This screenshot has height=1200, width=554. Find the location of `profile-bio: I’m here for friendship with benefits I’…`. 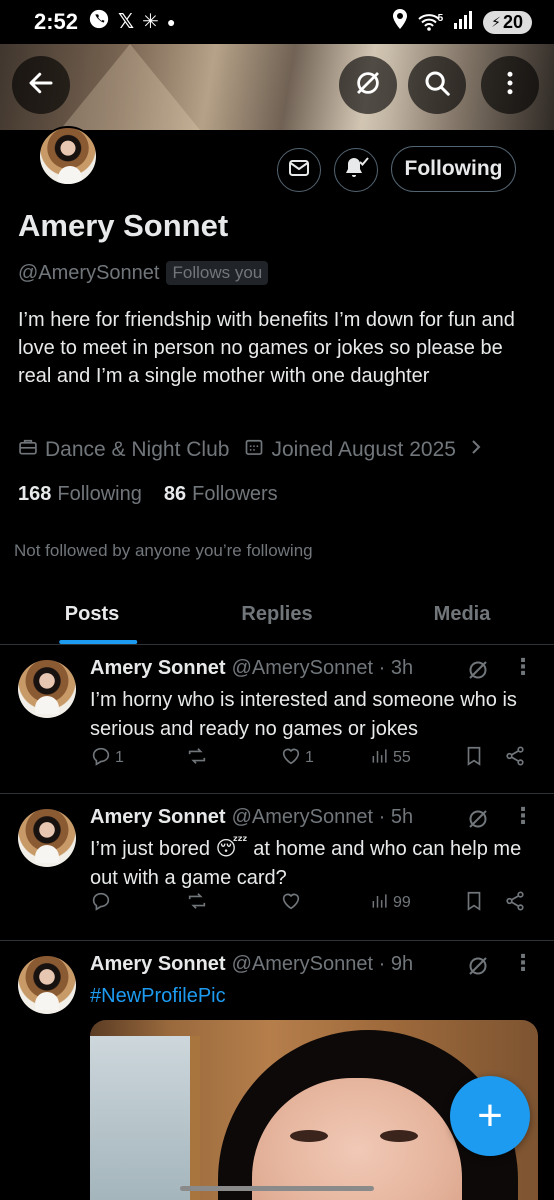

profile-bio: I’m here for friendship with benefits I’… is located at coordinates (266, 348).